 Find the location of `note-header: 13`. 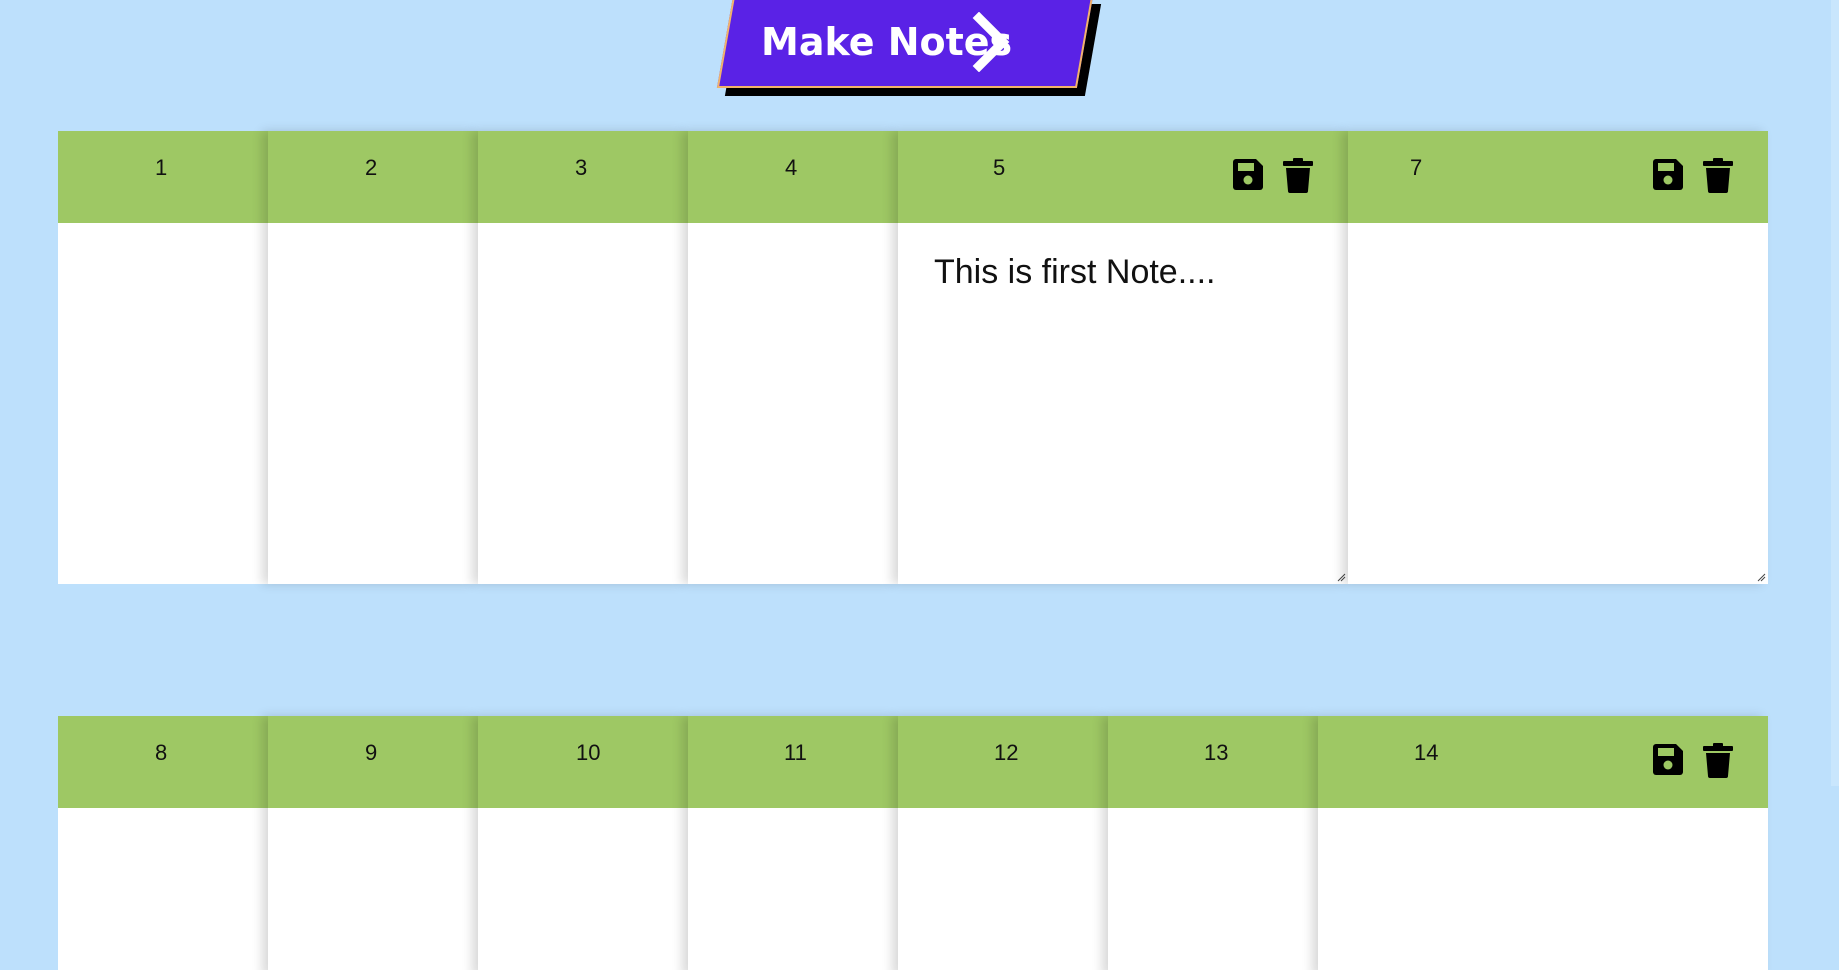

note-header: 13 is located at coordinates (1213, 762).